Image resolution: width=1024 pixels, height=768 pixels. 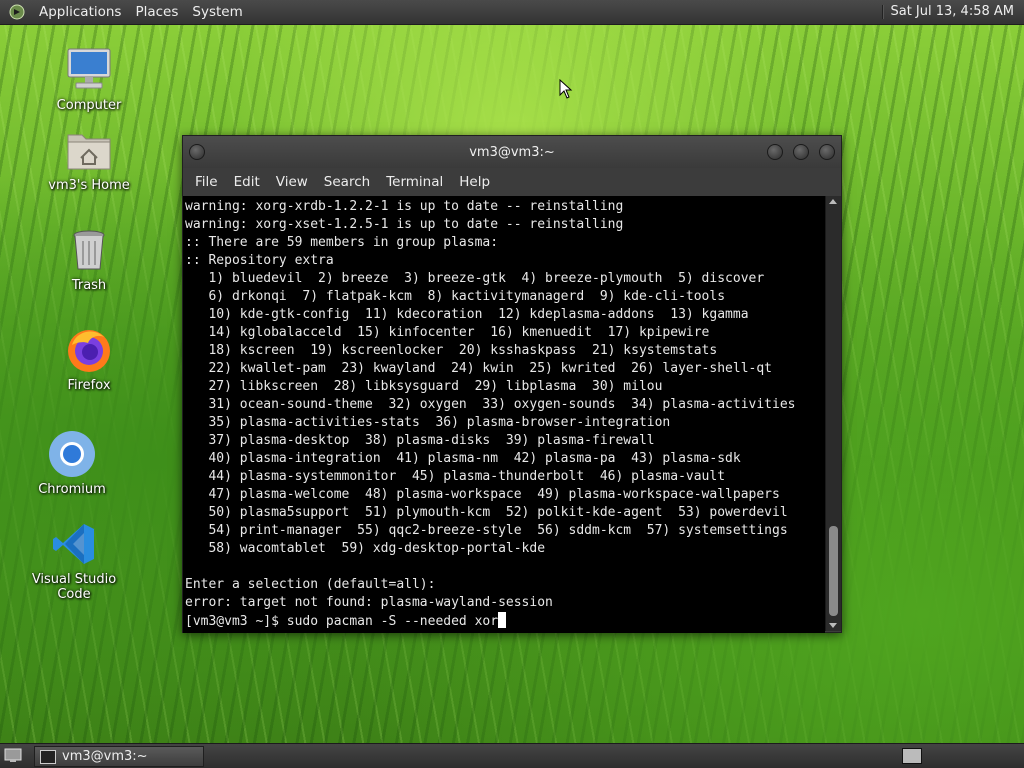 What do you see at coordinates (89, 250) in the screenshot?
I see `trash-icon` at bounding box center [89, 250].